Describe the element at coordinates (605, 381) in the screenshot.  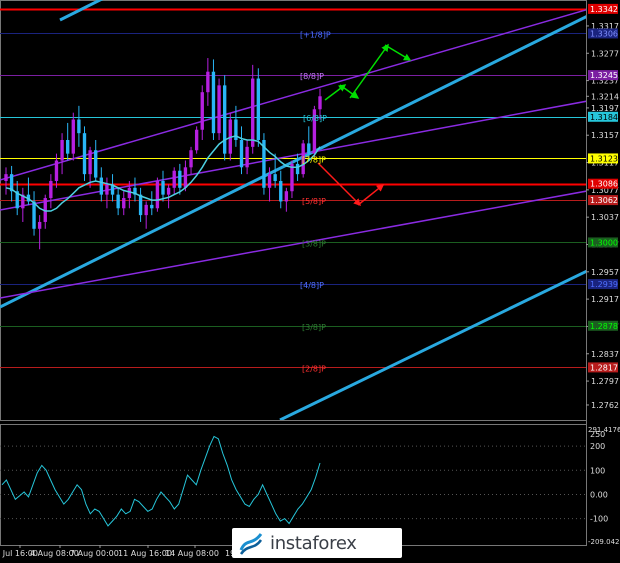
I see `price-tick-label: 1.2797` at that location.